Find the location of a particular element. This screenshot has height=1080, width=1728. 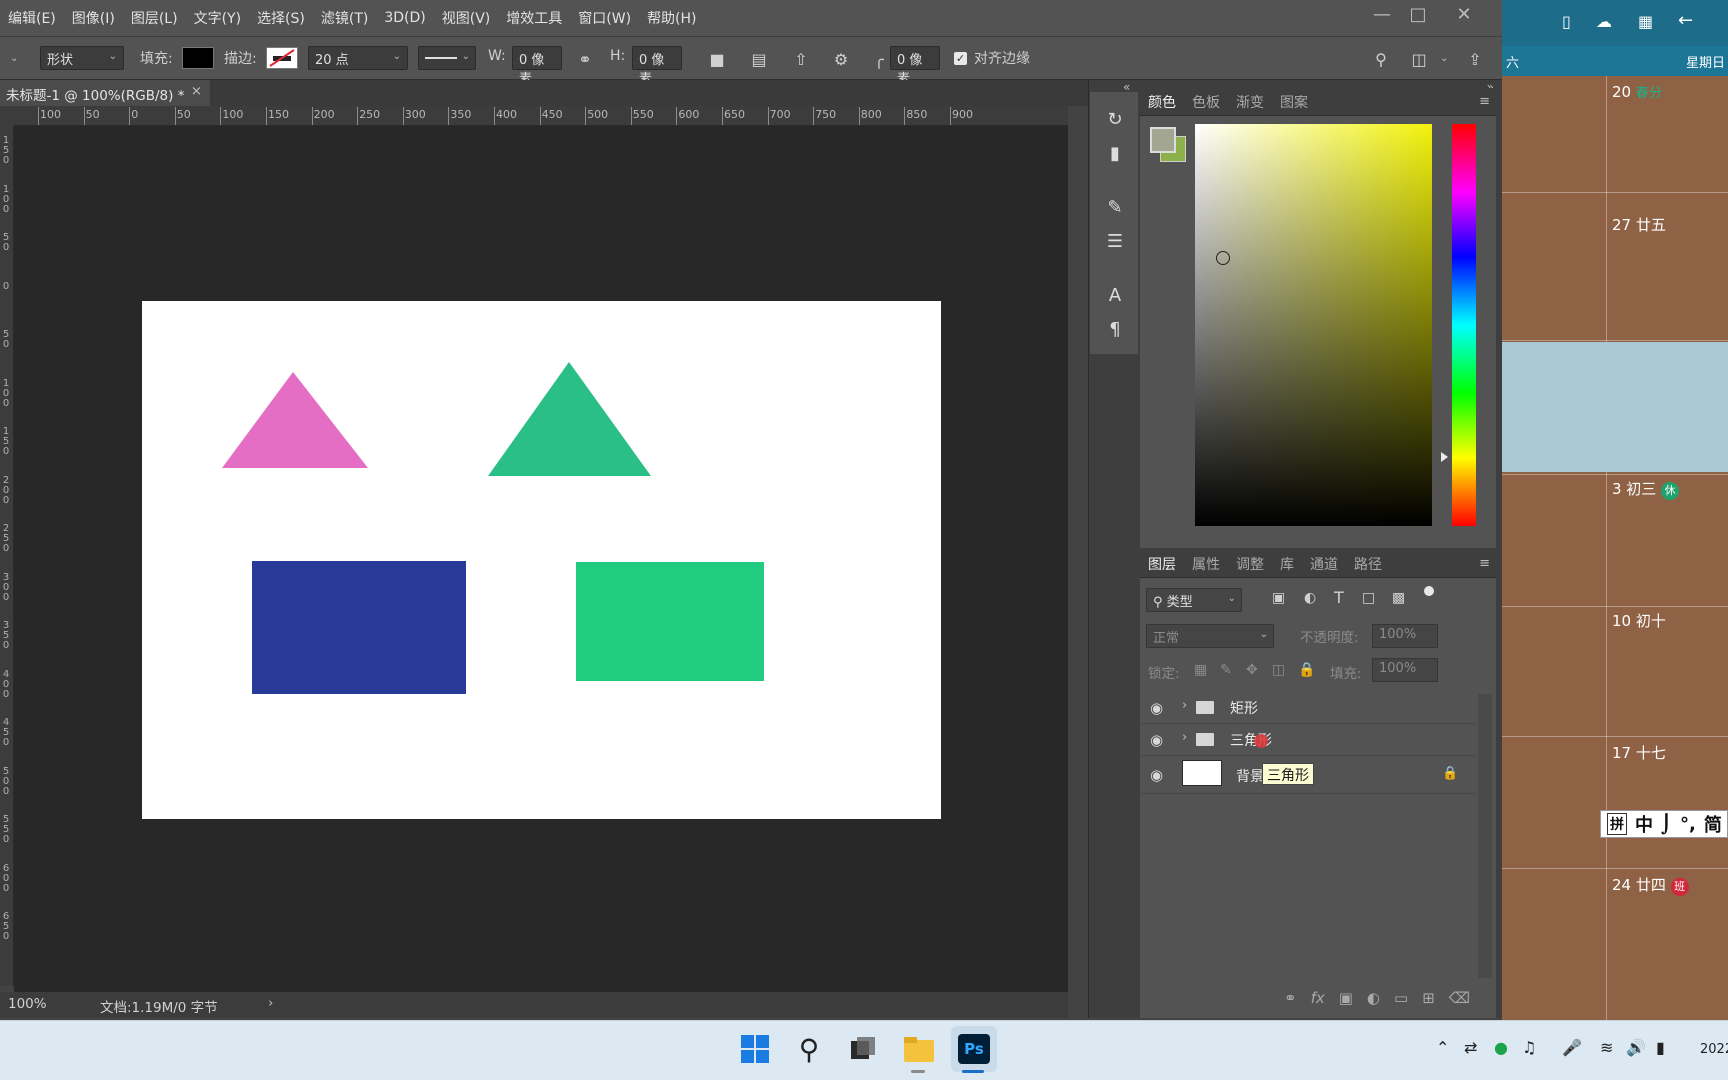

menu-view: 视图(V) is located at coordinates (466, 18).